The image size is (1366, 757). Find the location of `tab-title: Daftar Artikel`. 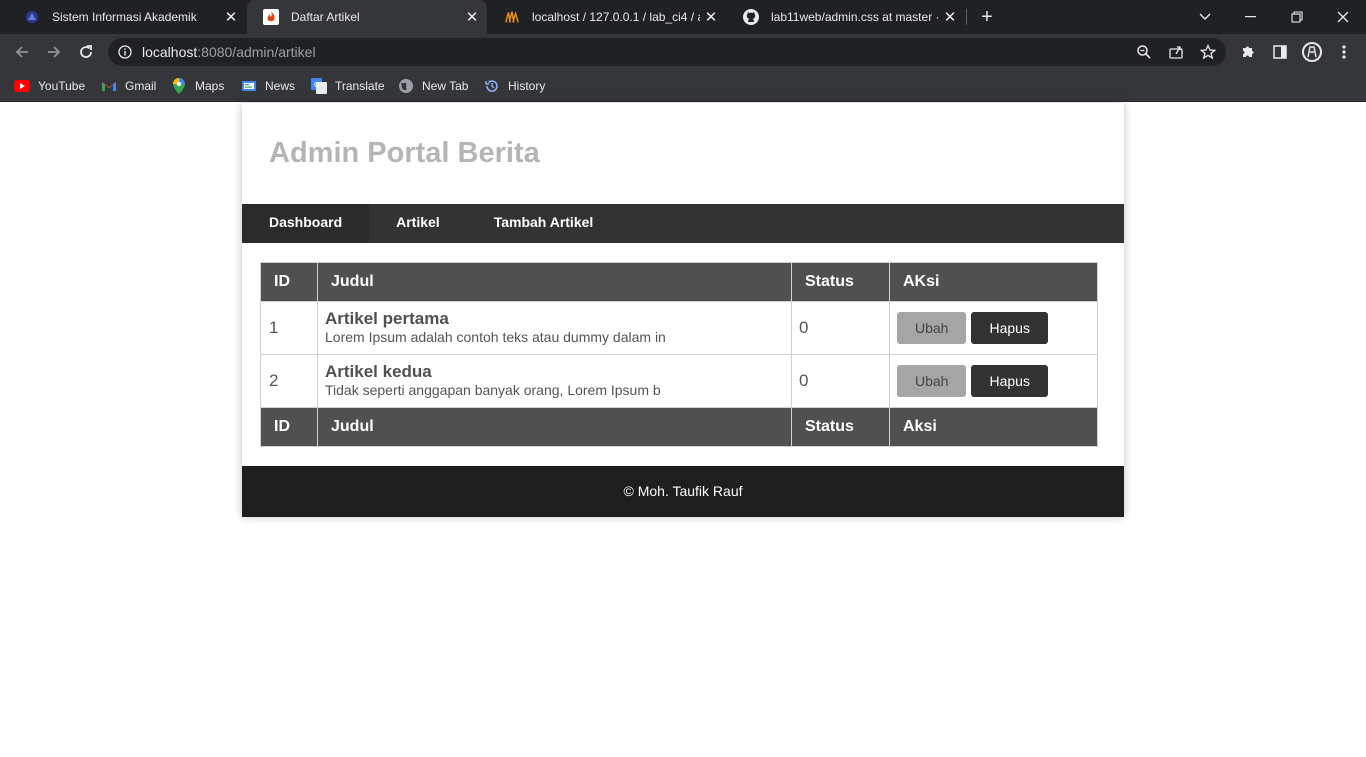

tab-title: Daftar Artikel is located at coordinates (325, 17).